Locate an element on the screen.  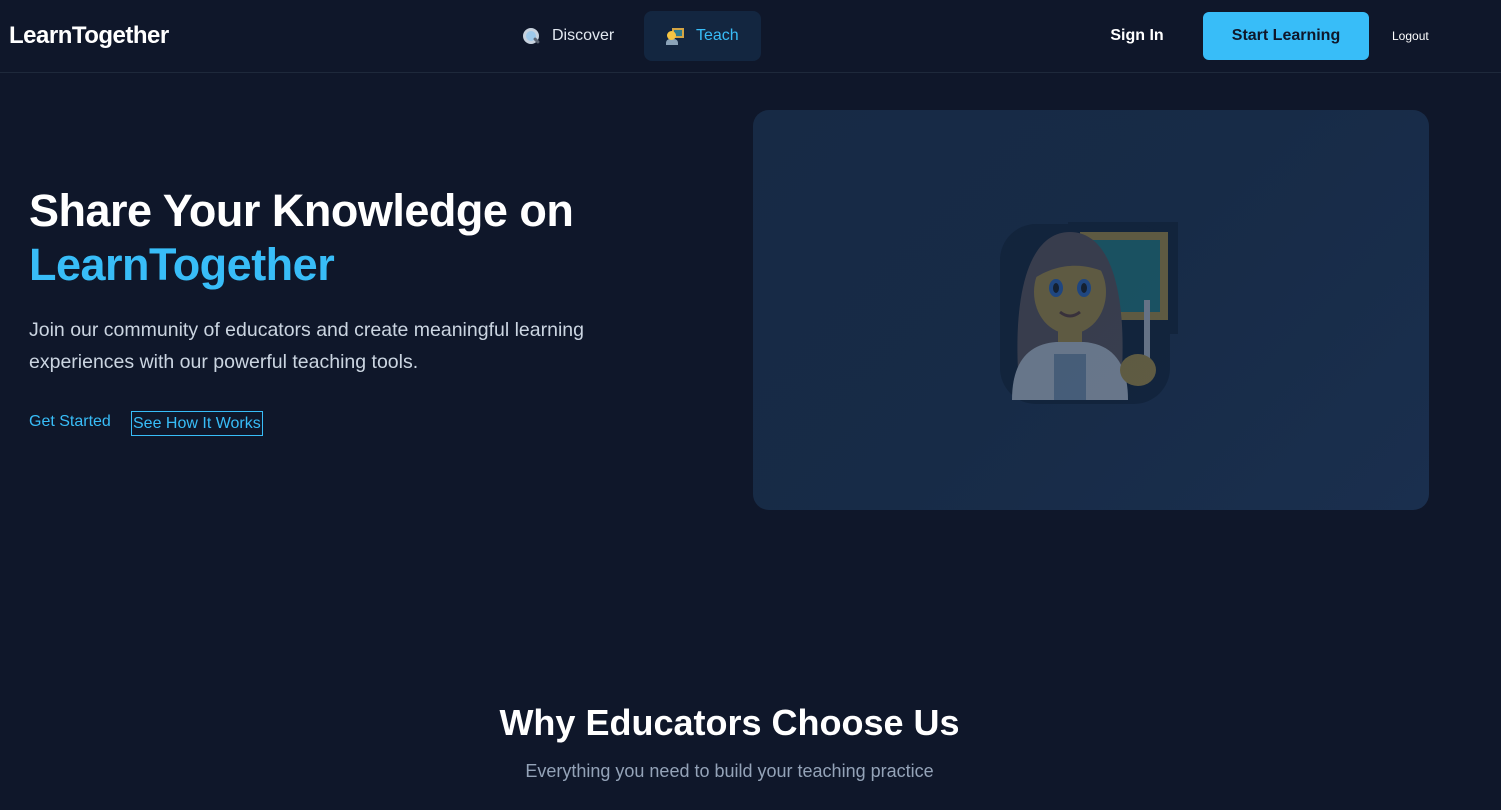
start-learning-button: Start Learning is located at coordinates (1286, 36).